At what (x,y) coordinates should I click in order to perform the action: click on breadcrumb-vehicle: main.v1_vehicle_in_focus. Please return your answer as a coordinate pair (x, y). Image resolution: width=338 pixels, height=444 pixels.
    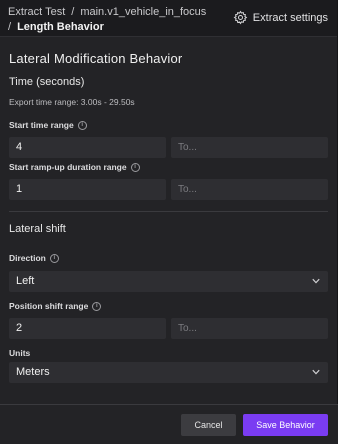
    Looking at the image, I should click on (143, 12).